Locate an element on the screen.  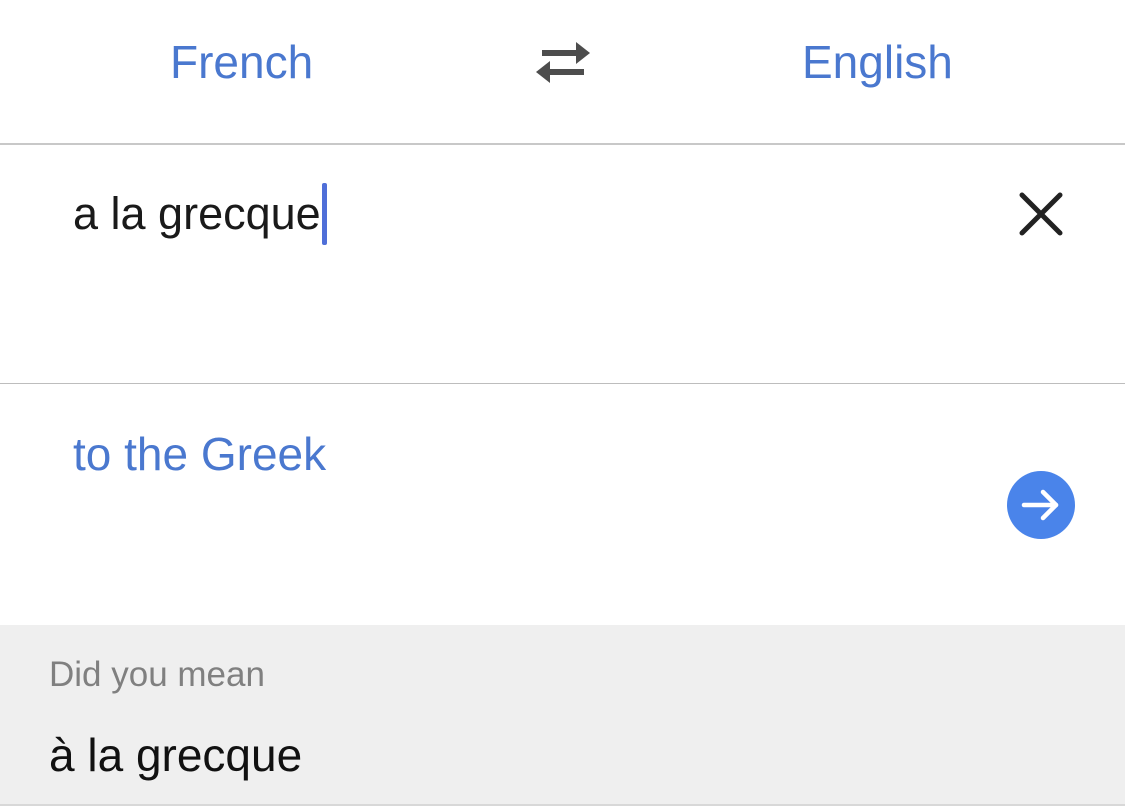
did-you-mean-label: Did you mean is located at coordinates (157, 674).